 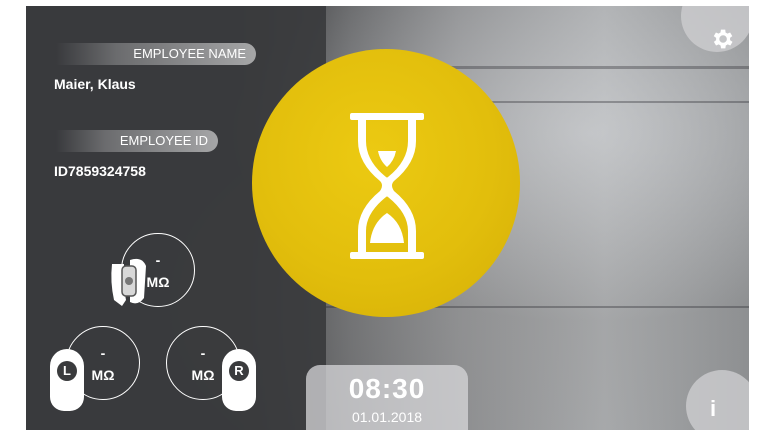 I want to click on employee-name-label: EMPLOYEE NAME, so click(x=156, y=54).